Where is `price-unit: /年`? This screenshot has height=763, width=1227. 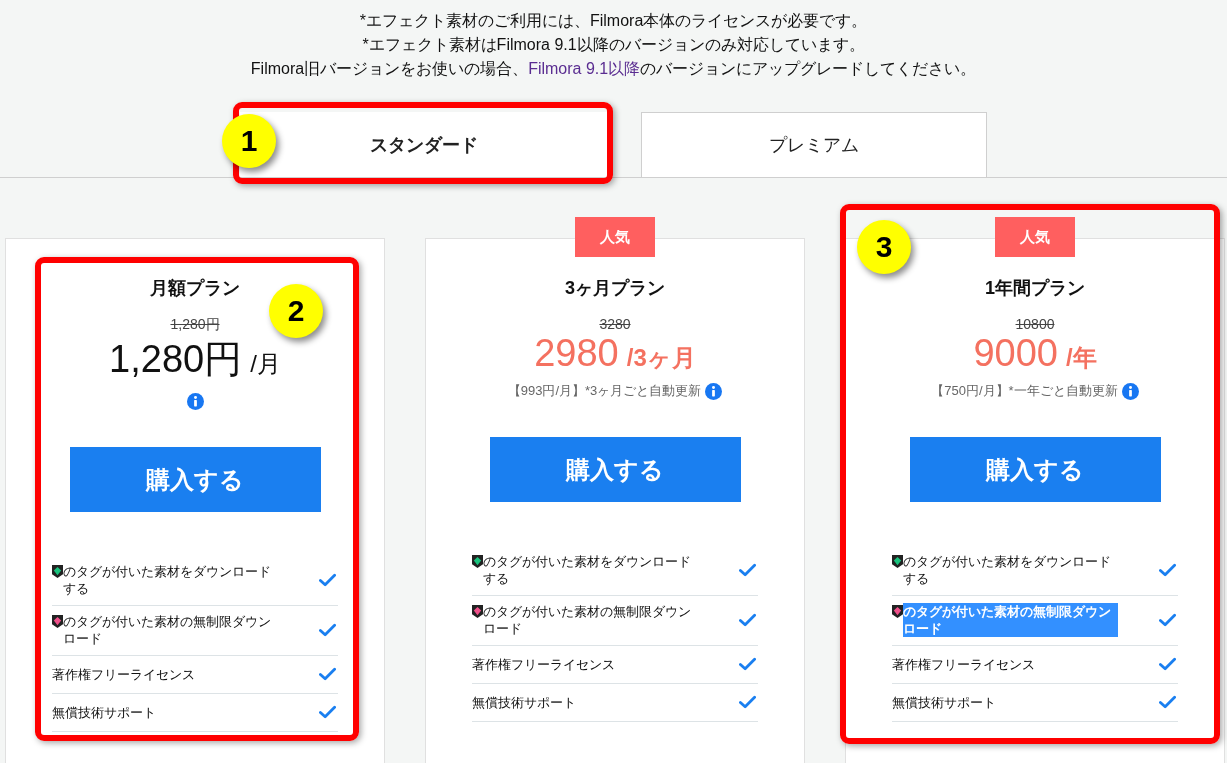 price-unit: /年 is located at coordinates (1081, 358).